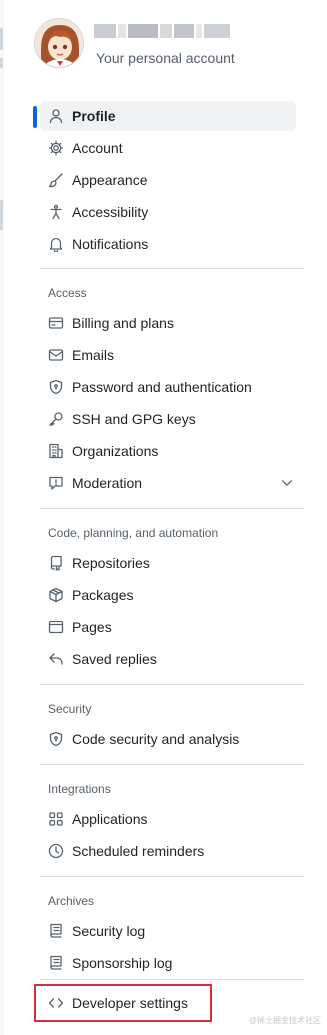 The height and width of the screenshot is (1035, 327). I want to click on sidebar-item-label: Repositories, so click(111, 563).